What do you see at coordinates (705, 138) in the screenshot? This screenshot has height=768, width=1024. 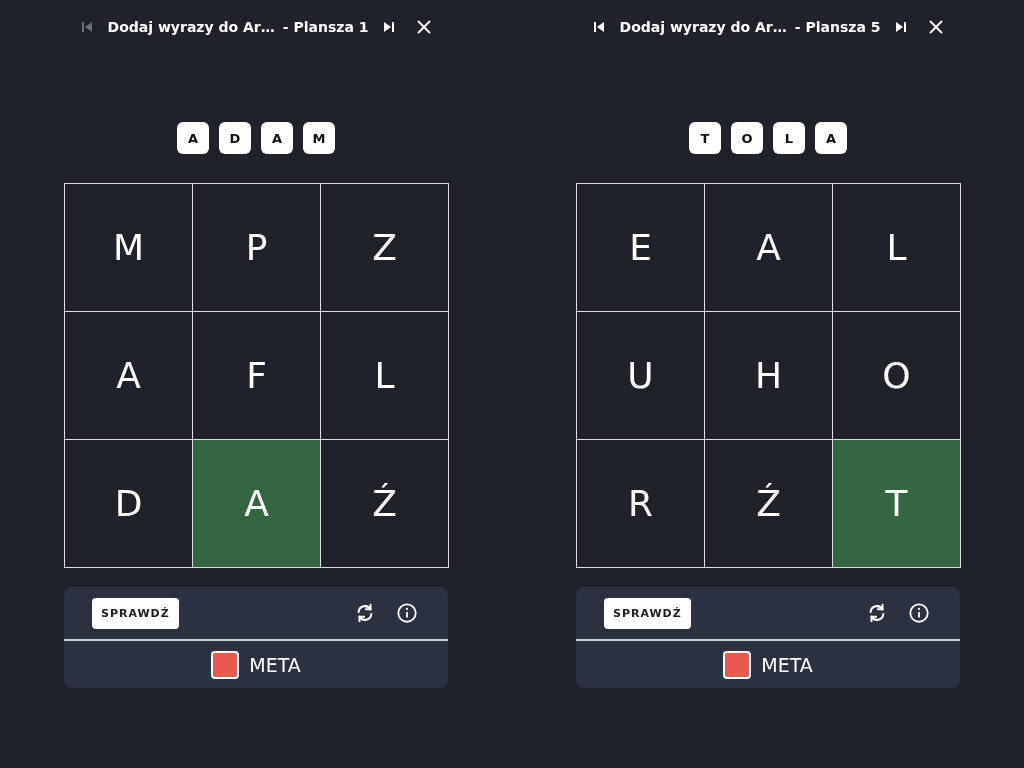 I see `word-letter-tile: T` at bounding box center [705, 138].